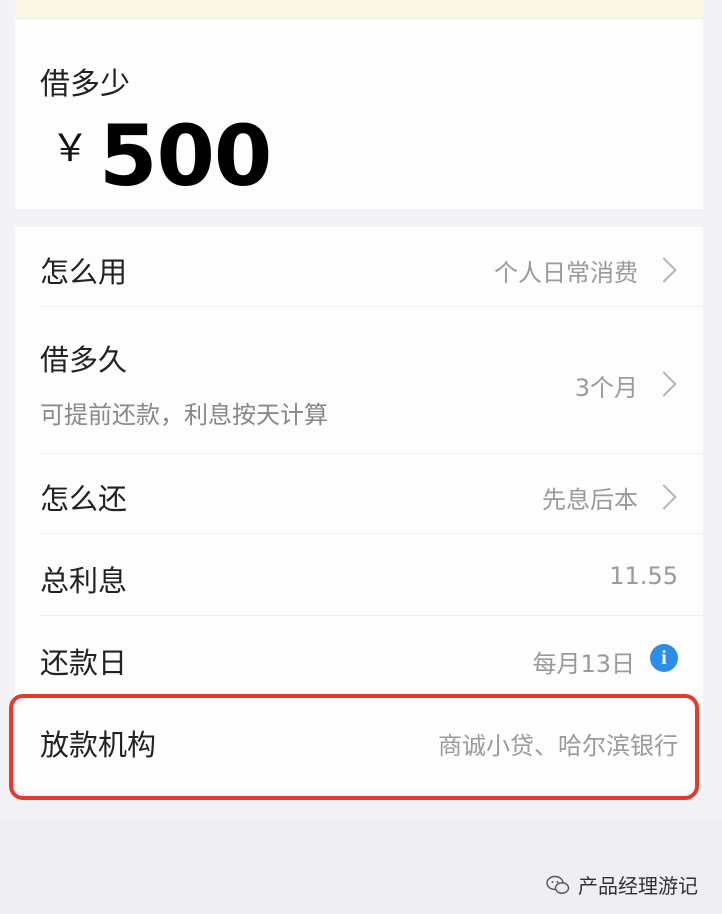  Describe the element at coordinates (359, 9) in the screenshot. I see `top-notice-strip` at that location.